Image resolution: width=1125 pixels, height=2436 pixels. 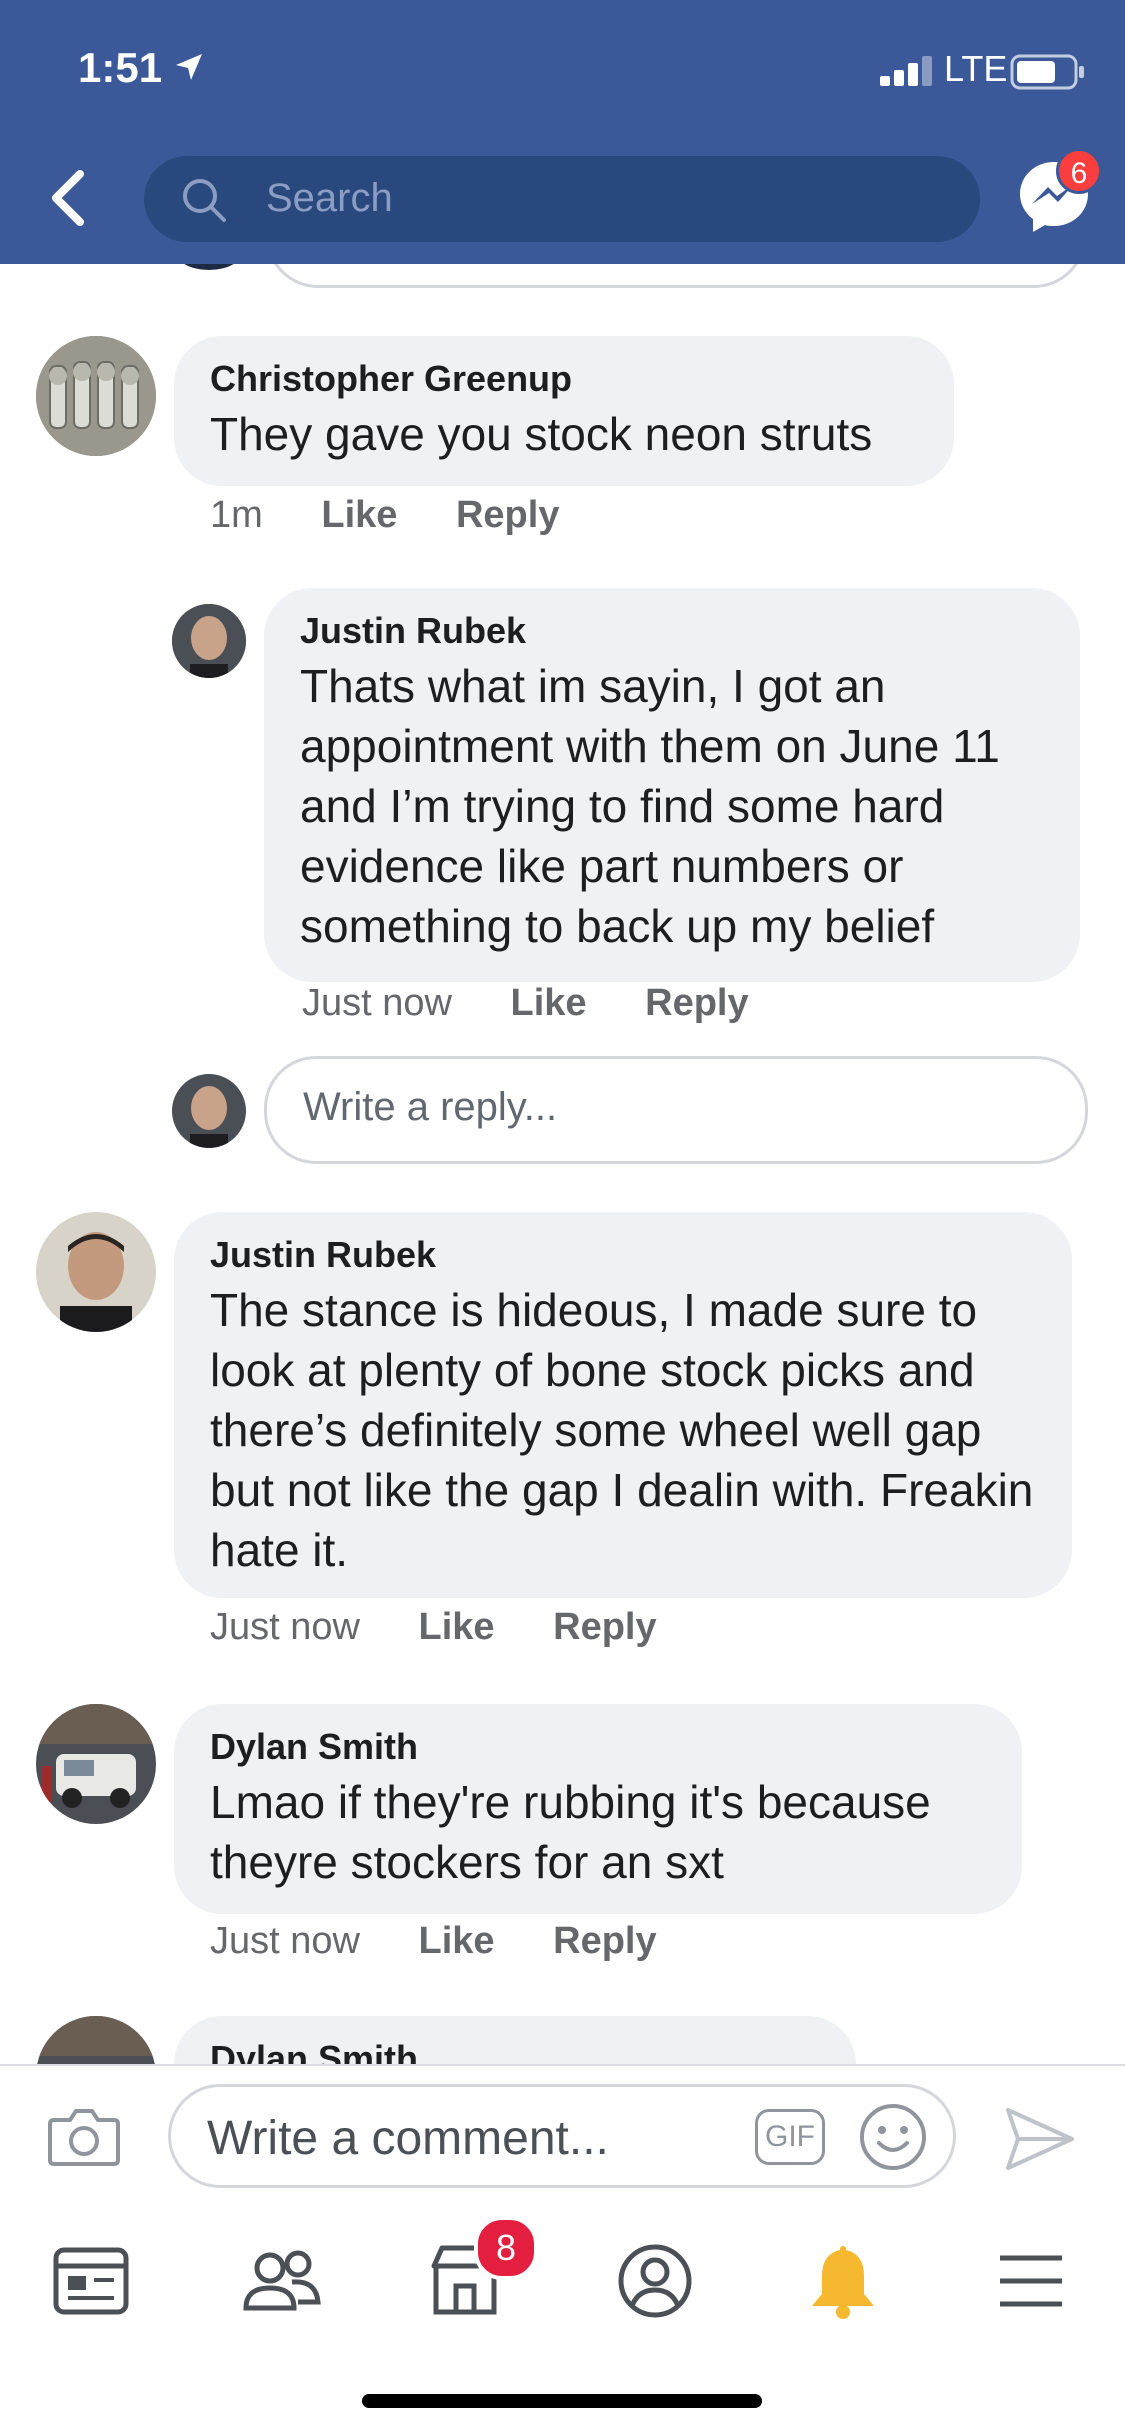 I want to click on signal-icon, so click(x=906, y=71).